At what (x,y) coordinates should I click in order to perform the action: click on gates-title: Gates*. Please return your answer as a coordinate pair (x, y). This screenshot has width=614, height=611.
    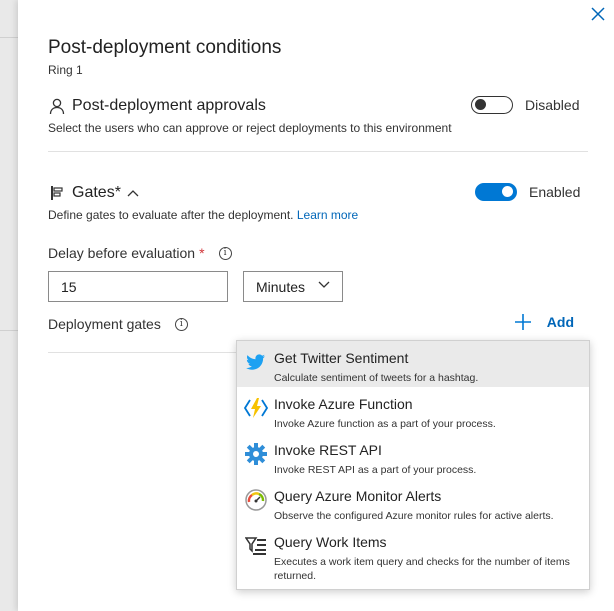
    Looking at the image, I should click on (96, 192).